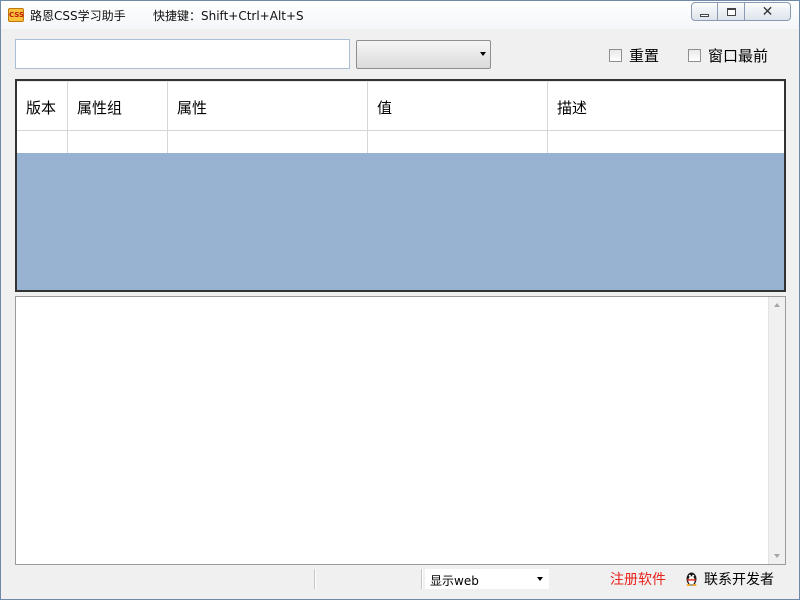 The height and width of the screenshot is (600, 800). What do you see at coordinates (615, 55) in the screenshot?
I see `reset-checkbox-box` at bounding box center [615, 55].